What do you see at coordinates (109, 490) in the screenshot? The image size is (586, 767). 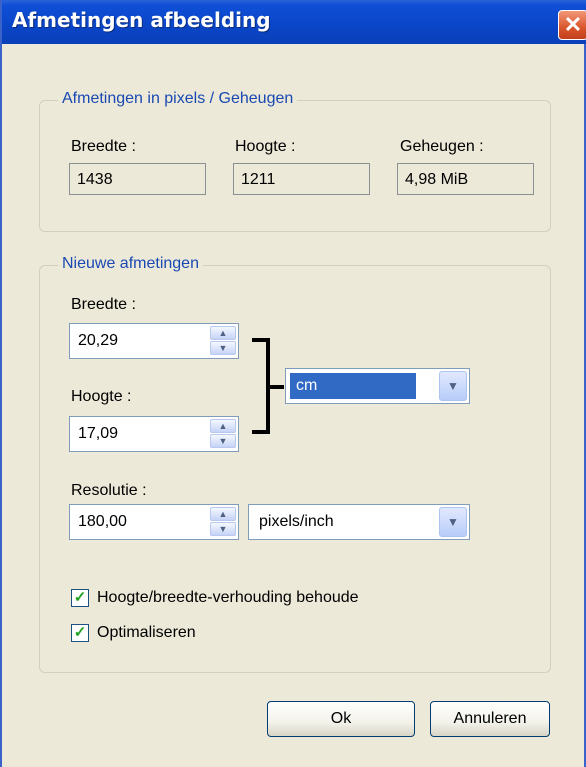 I see `resolution-label: Resolutie :` at bounding box center [109, 490].